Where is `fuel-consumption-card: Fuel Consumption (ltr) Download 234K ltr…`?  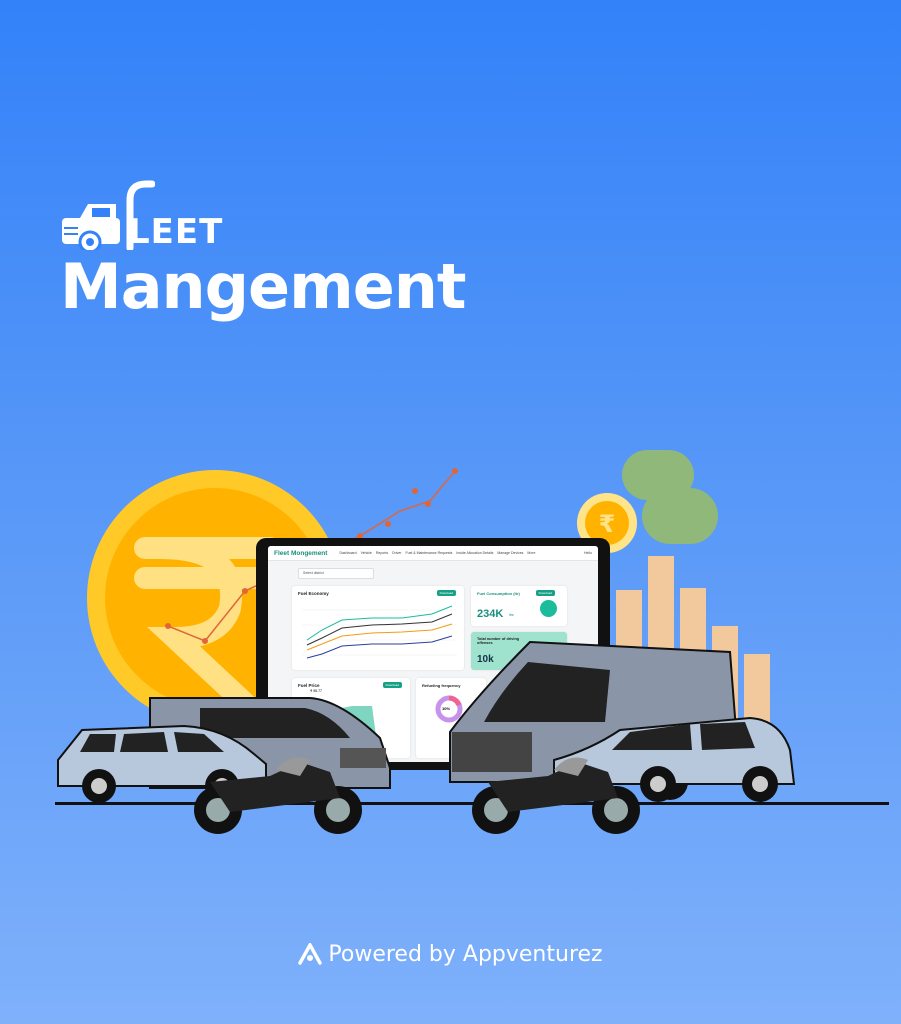
fuel-consumption-card: Fuel Consumption (ltr) Download 234K ltr… is located at coordinates (519, 606).